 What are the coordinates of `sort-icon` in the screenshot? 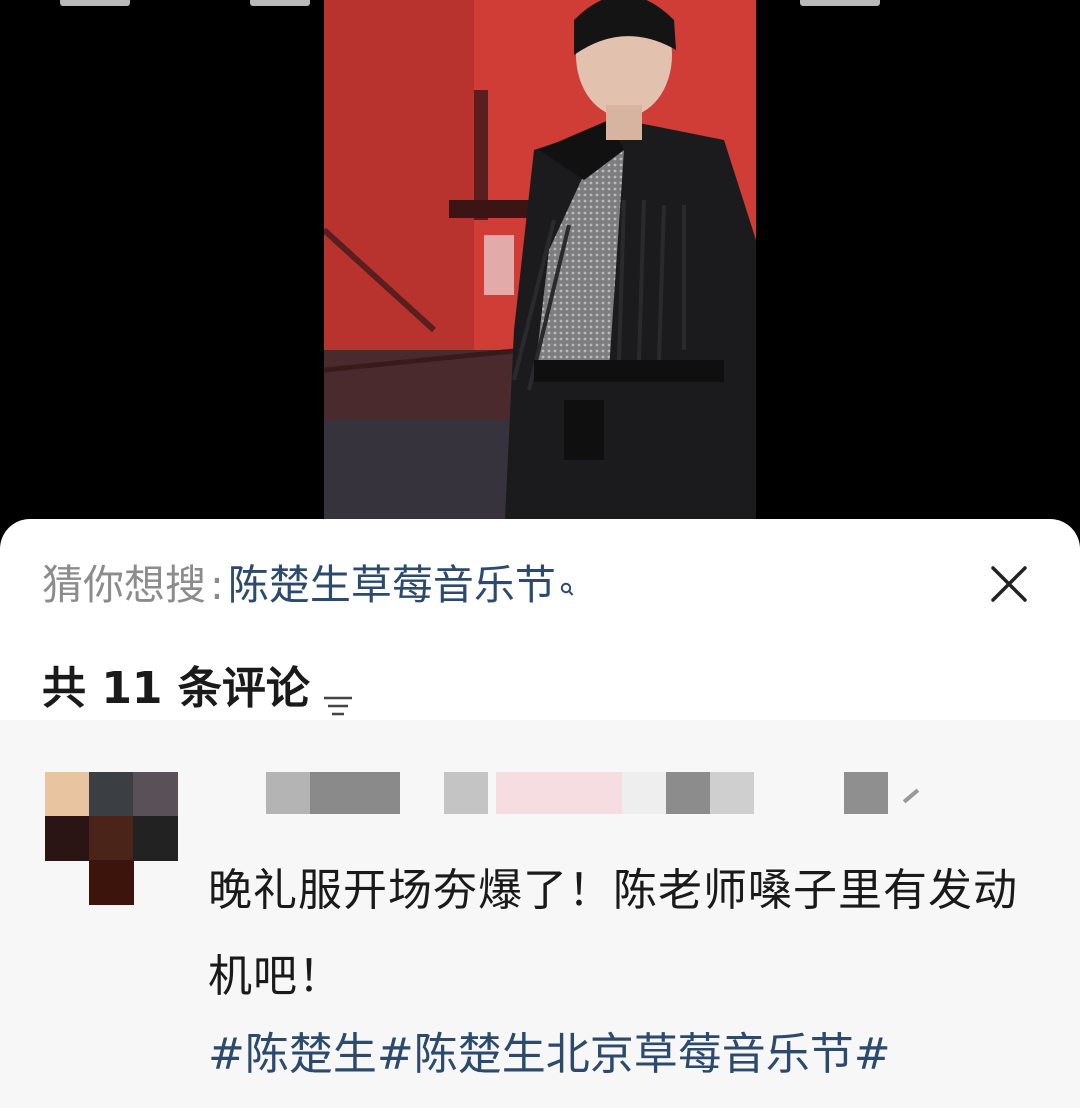 It's located at (338, 698).